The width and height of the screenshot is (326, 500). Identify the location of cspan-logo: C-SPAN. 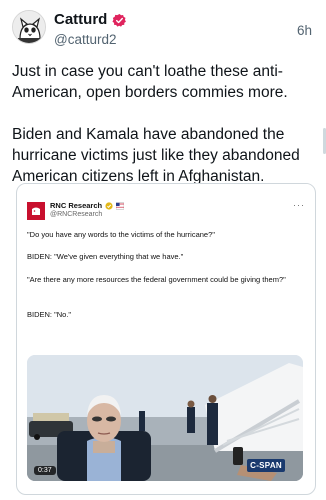
(266, 465).